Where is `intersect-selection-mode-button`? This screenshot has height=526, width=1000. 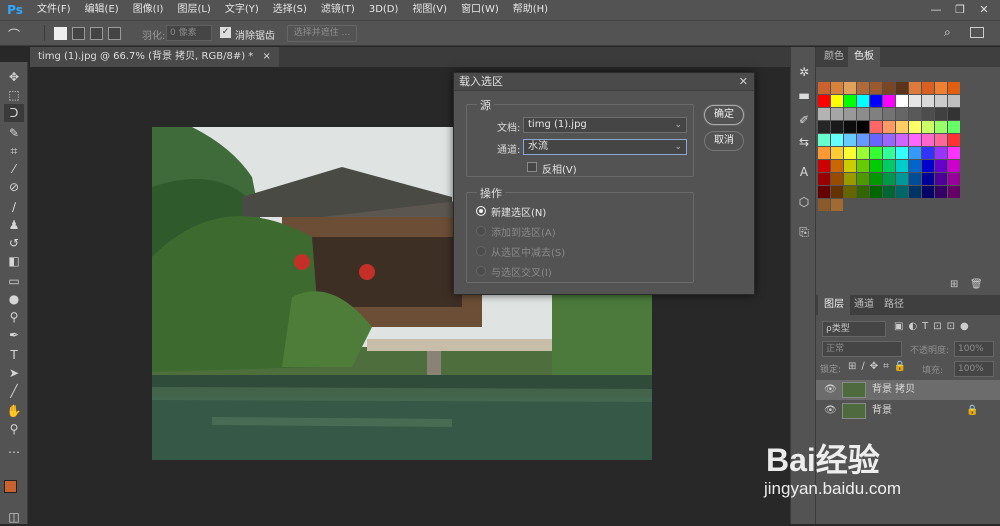 intersect-selection-mode-button is located at coordinates (114, 33).